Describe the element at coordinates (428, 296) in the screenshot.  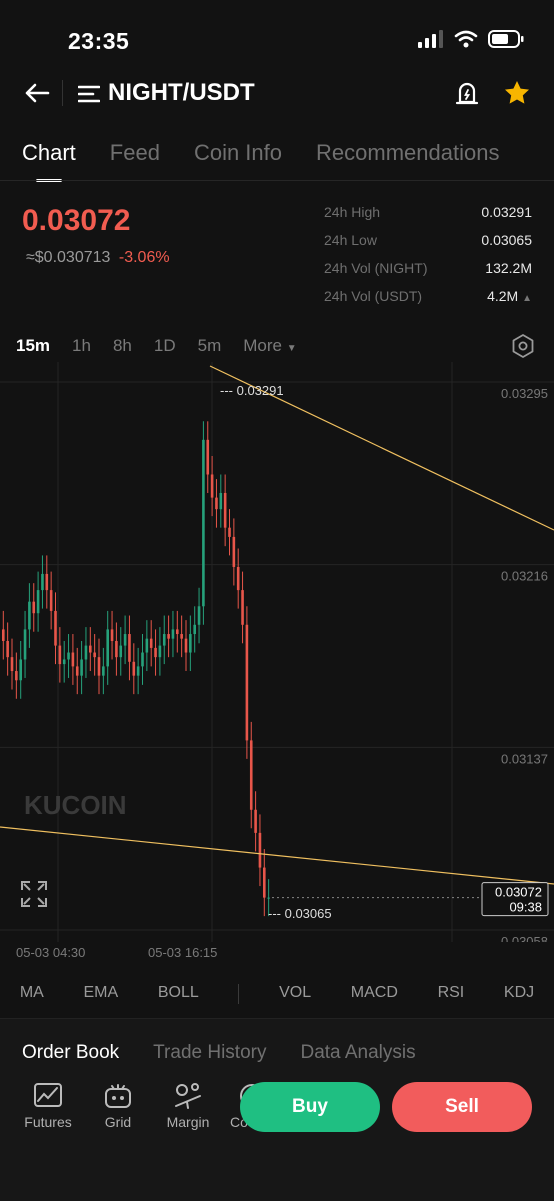
I see `stat-24h-vol-quote: 24h Vol (USDT) 4.2M ▲` at that location.